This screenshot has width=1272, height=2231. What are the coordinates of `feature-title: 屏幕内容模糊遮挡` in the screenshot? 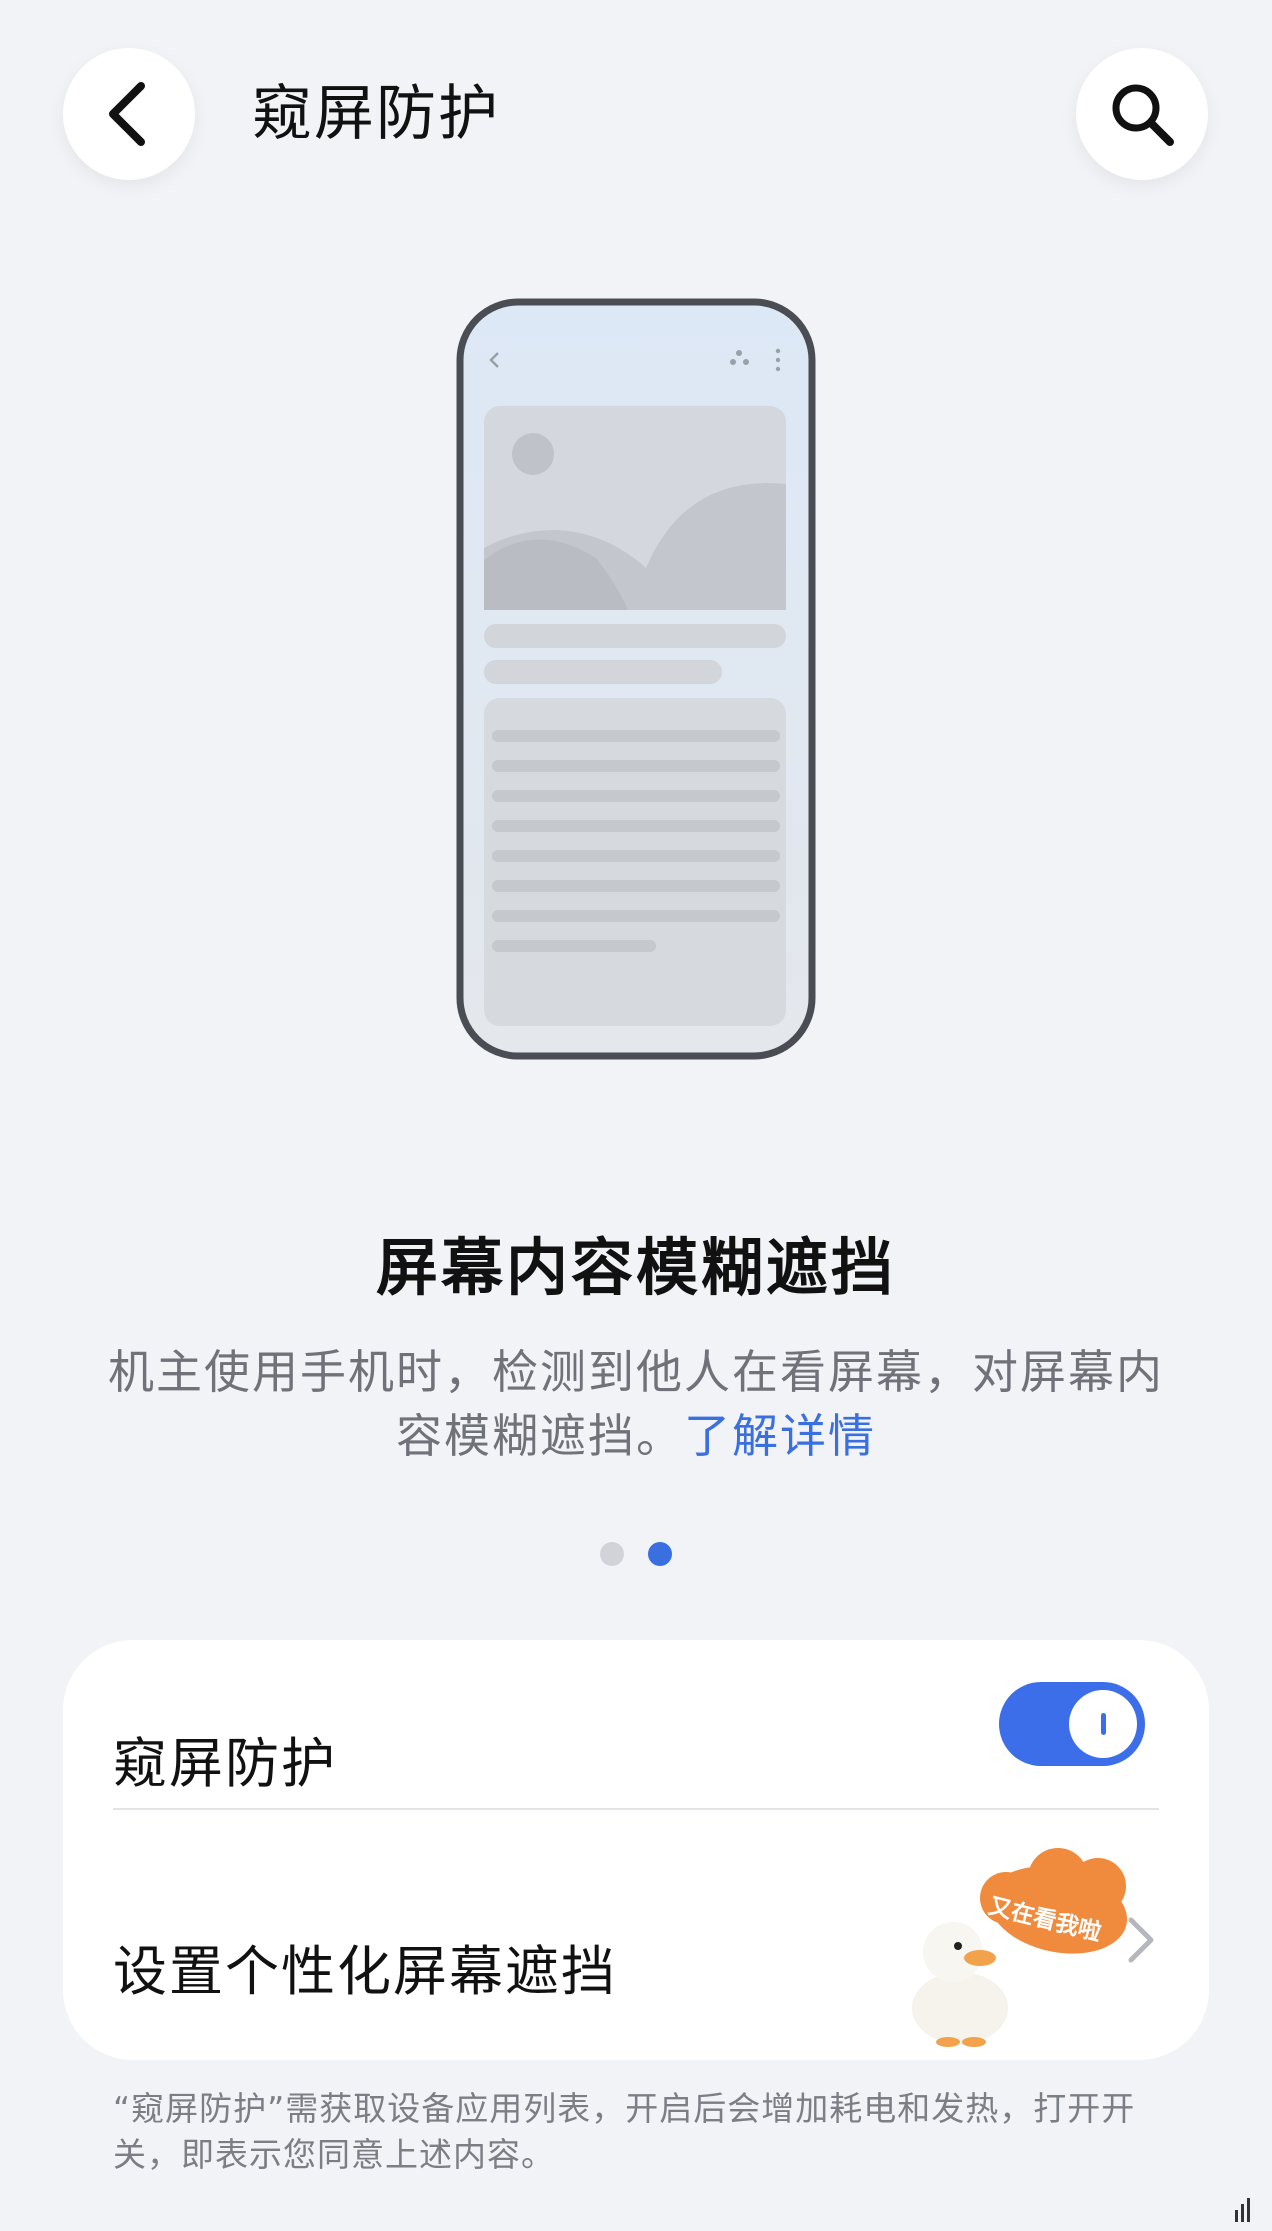 It's located at (635, 1267).